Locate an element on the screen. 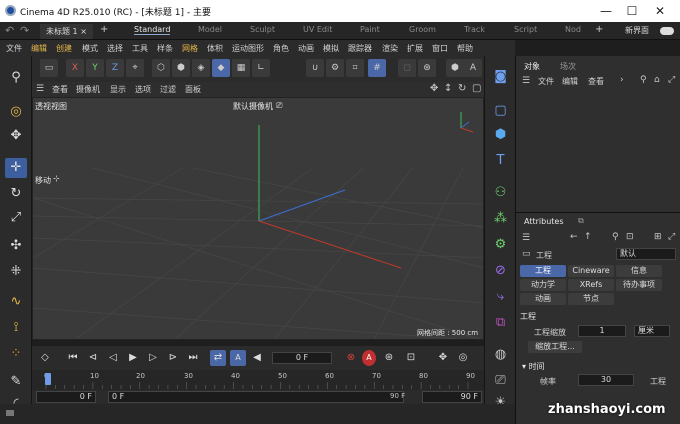 This screenshot has width=680, height=424. range-end-field: 90 F is located at coordinates (452, 397).